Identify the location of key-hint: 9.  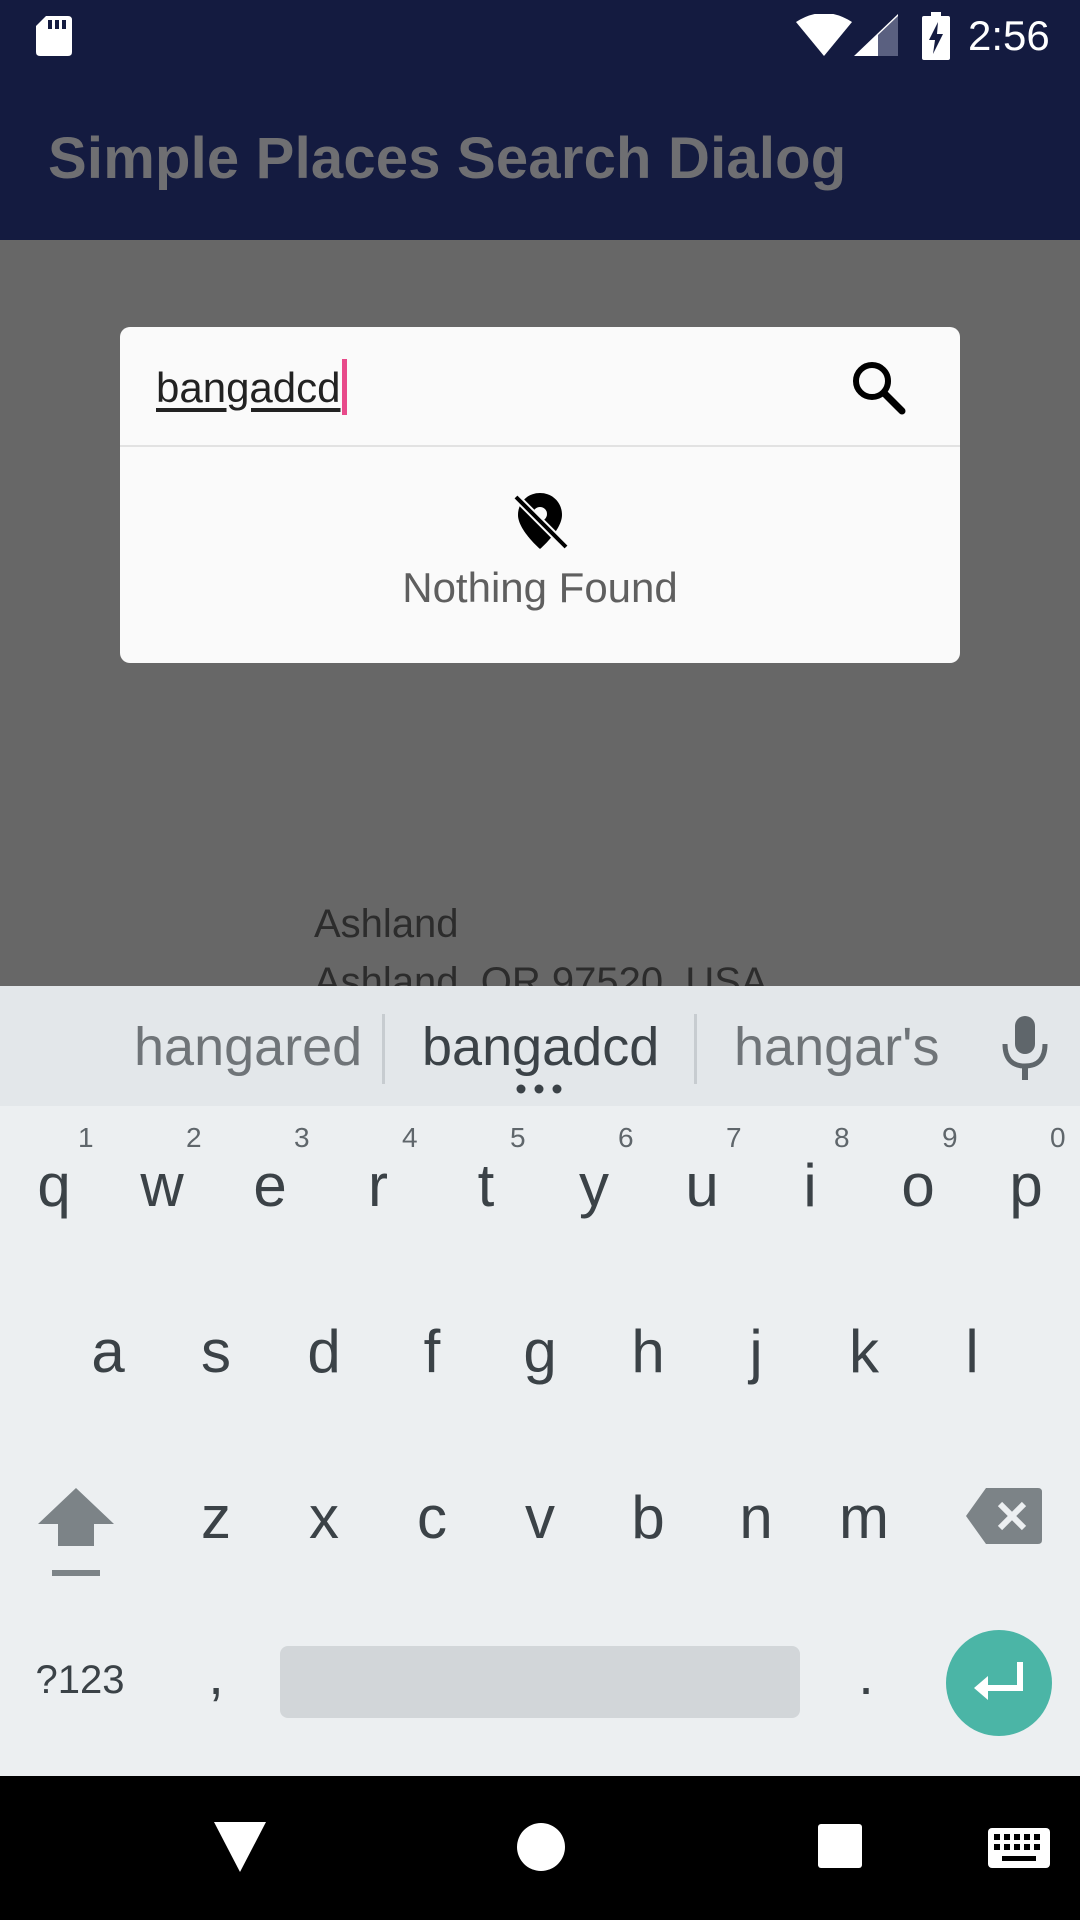
(950, 1137).